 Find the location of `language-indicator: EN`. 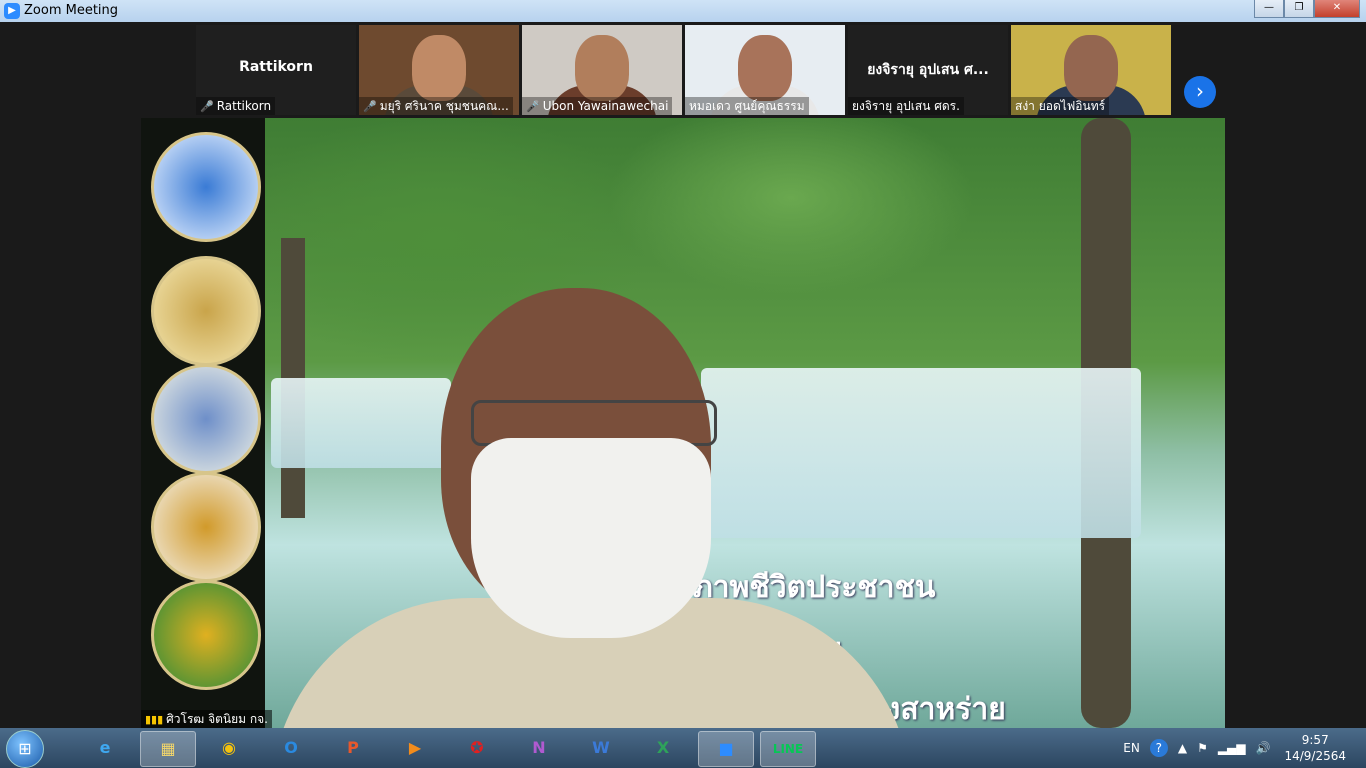

language-indicator: EN is located at coordinates (1131, 748).